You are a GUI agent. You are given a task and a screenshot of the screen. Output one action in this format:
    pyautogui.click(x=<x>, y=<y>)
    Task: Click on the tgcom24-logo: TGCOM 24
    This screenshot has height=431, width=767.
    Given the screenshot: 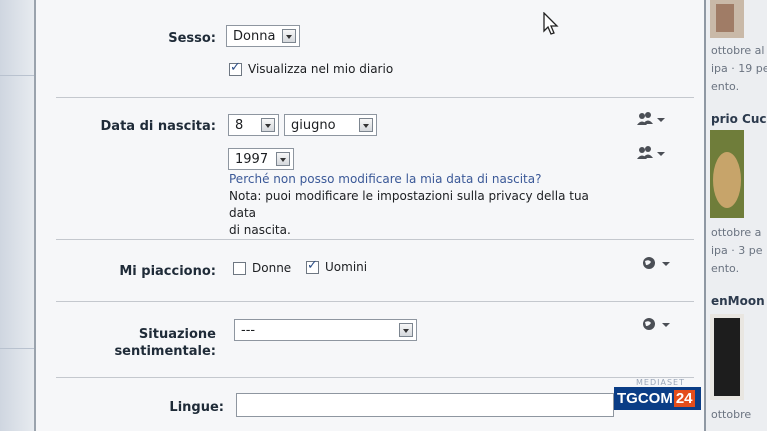 What is the action you would take?
    pyautogui.click(x=657, y=398)
    